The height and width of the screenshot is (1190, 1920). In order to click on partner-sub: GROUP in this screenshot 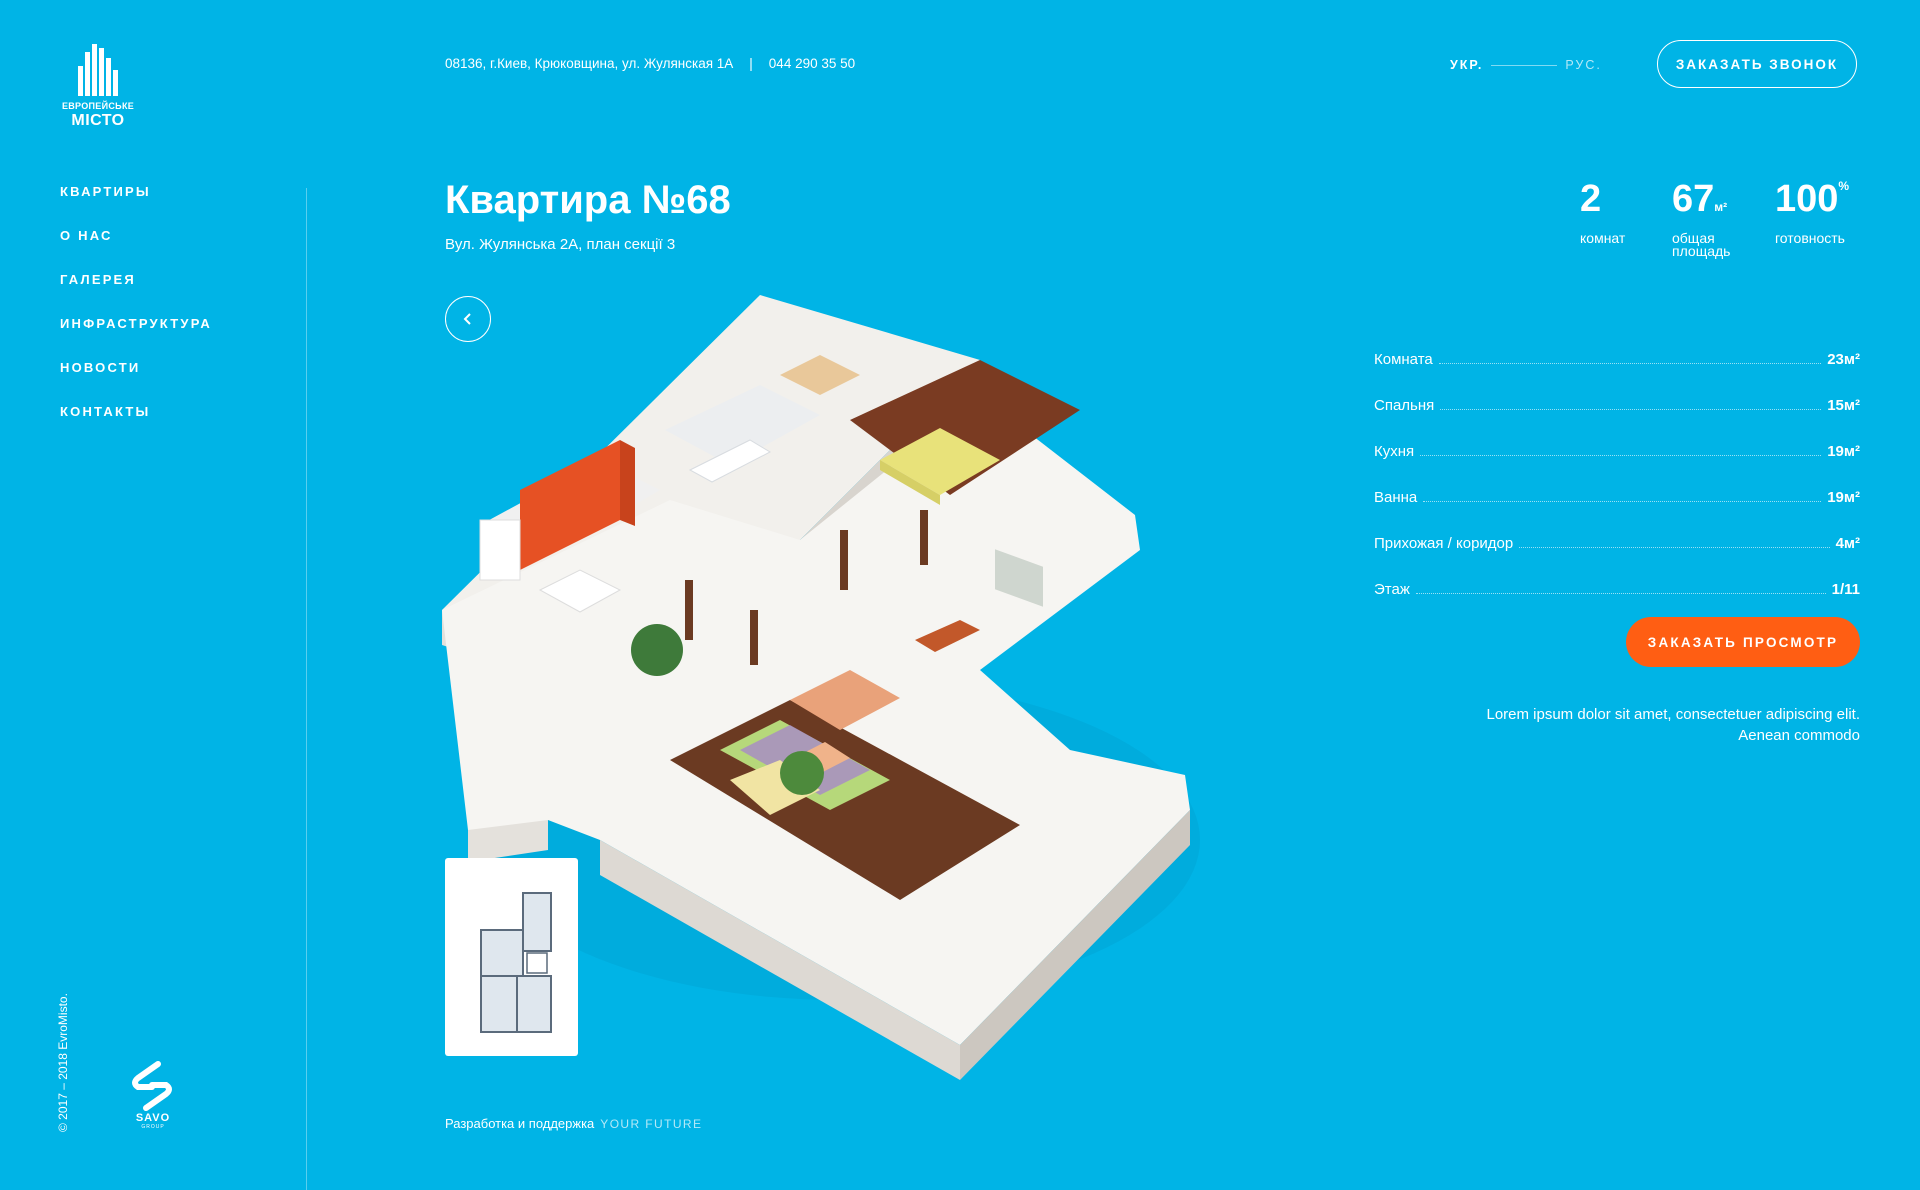, I will do `click(153, 1127)`.